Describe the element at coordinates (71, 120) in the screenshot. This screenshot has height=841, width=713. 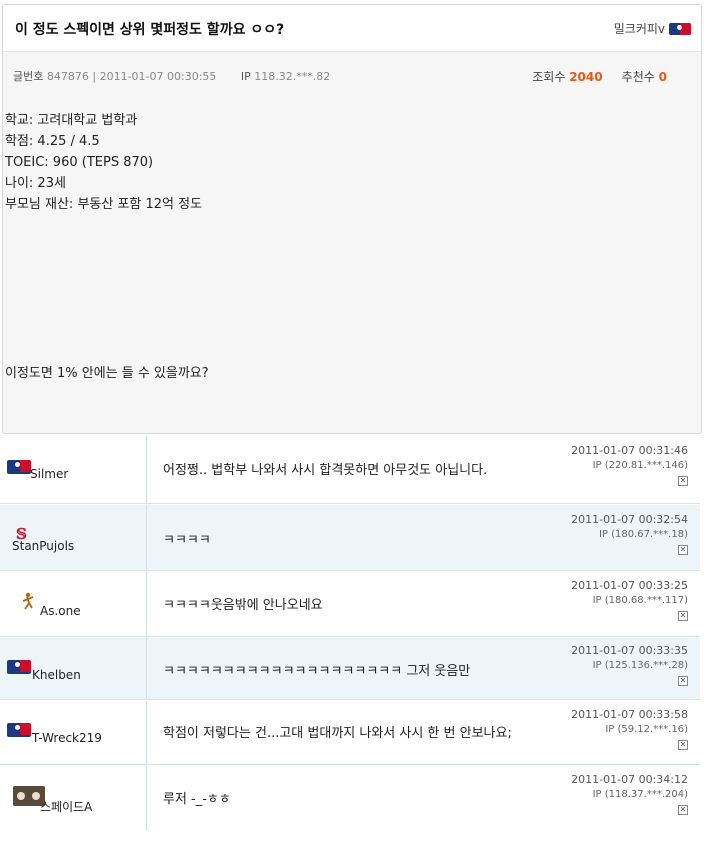
I see `body-line: 학교: 고려대학교 법학과` at that location.